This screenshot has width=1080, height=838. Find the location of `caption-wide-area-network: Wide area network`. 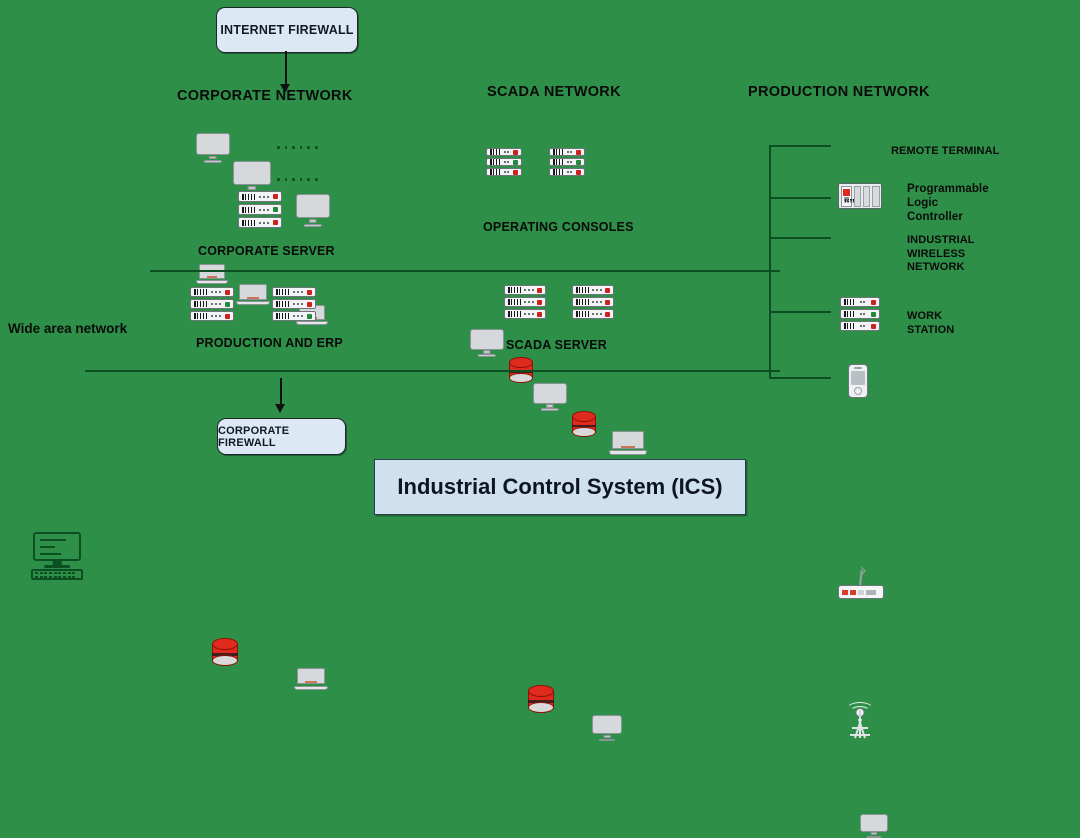

caption-wide-area-network: Wide area network is located at coordinates (68, 328).